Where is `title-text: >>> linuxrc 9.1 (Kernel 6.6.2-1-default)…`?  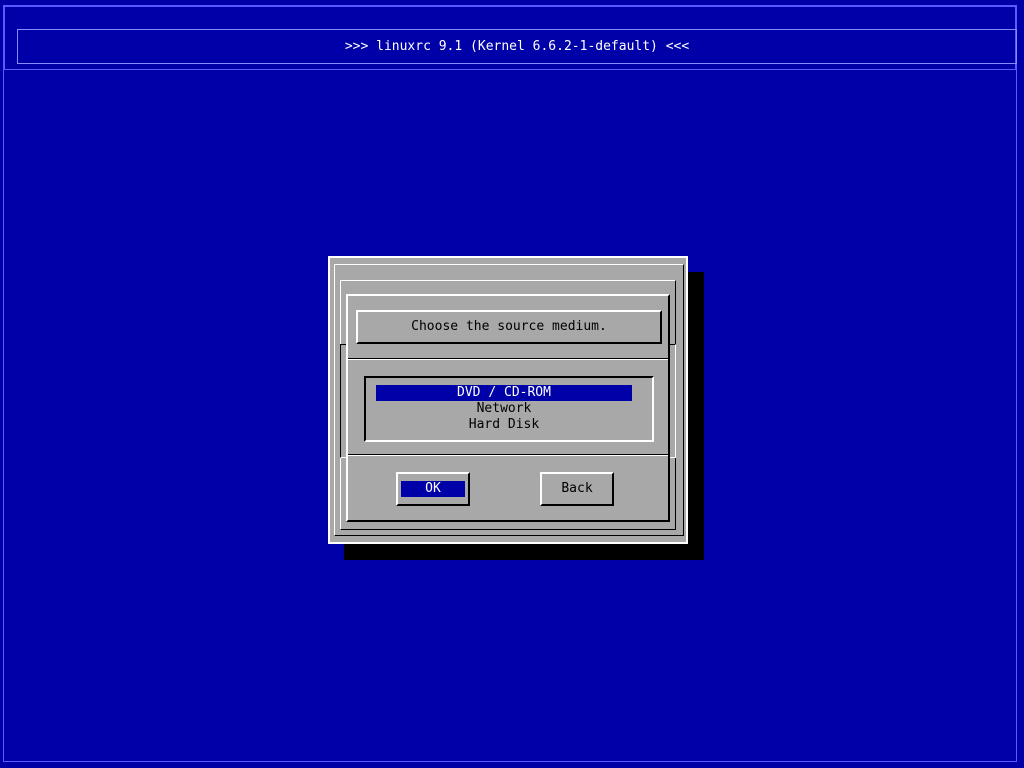
title-text: >>> linuxrc 9.1 (Kernel 6.6.2-1-default)… is located at coordinates (517, 46).